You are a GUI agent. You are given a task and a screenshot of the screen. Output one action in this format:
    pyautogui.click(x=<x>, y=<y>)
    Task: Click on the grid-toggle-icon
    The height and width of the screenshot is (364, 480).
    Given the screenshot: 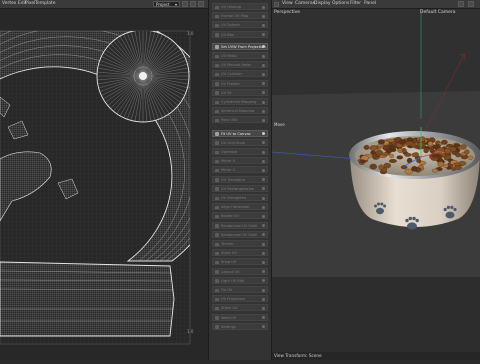 What is the action you would take?
    pyautogui.click(x=185, y=4)
    